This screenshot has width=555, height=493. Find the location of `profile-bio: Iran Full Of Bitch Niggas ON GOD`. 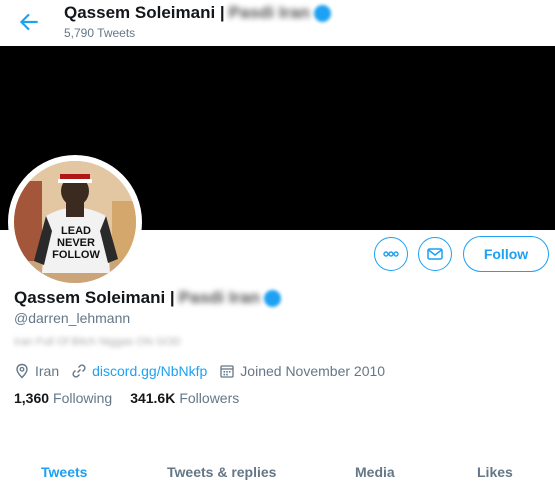

profile-bio: Iran Full Of Bitch Niggas ON GOD is located at coordinates (97, 342).